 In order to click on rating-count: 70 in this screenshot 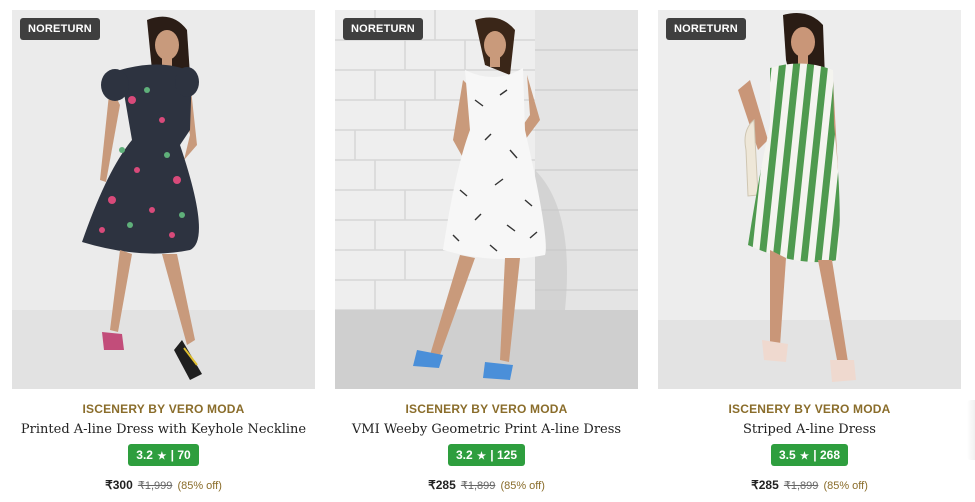, I will do `click(184, 455)`.